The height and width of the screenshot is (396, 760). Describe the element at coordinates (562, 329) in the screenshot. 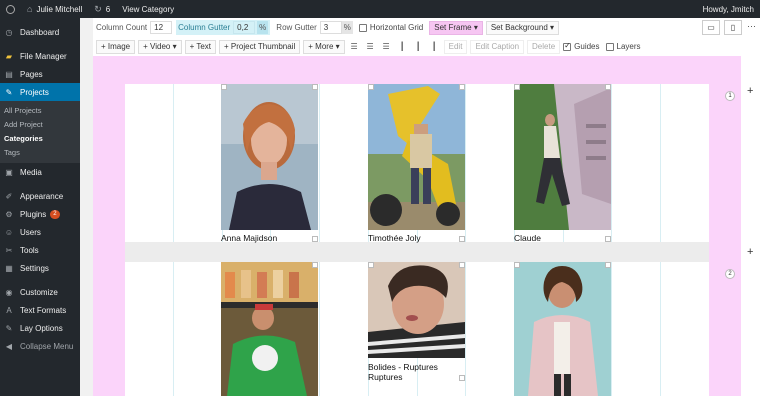

I see `photo-pink-suit` at that location.